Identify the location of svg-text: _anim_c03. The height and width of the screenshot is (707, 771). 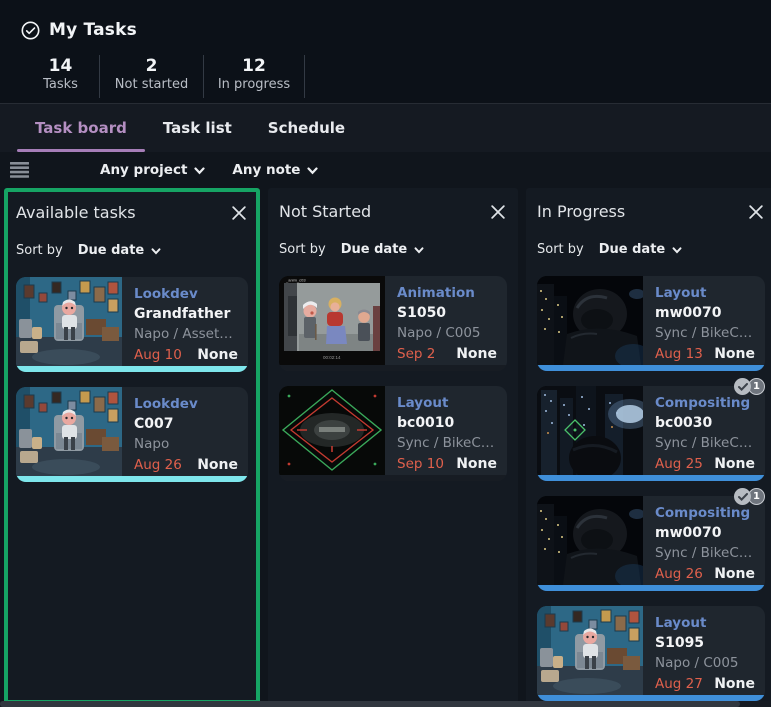
(295, 280).